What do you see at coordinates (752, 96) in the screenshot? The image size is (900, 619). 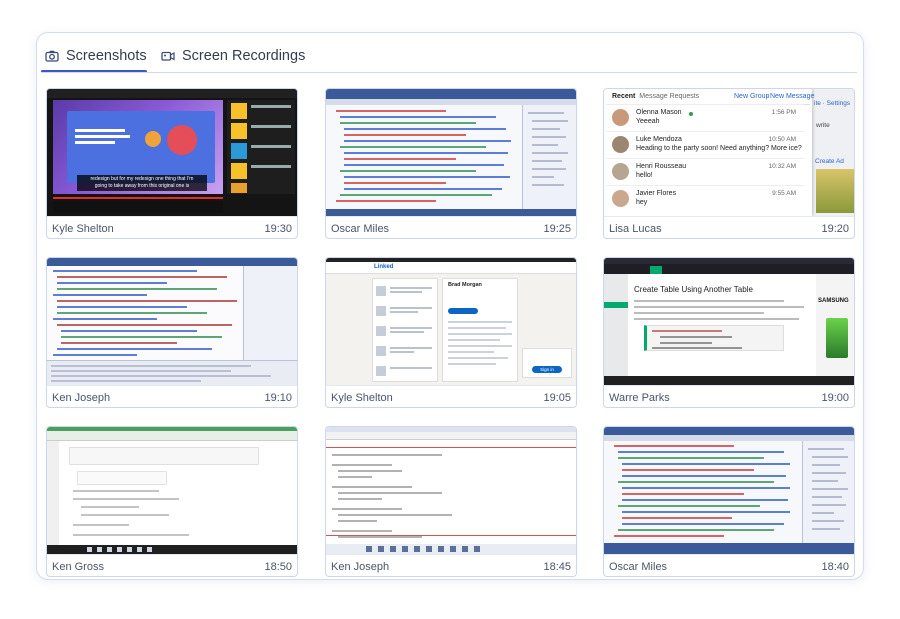 I see `new-group-link: New Group` at bounding box center [752, 96].